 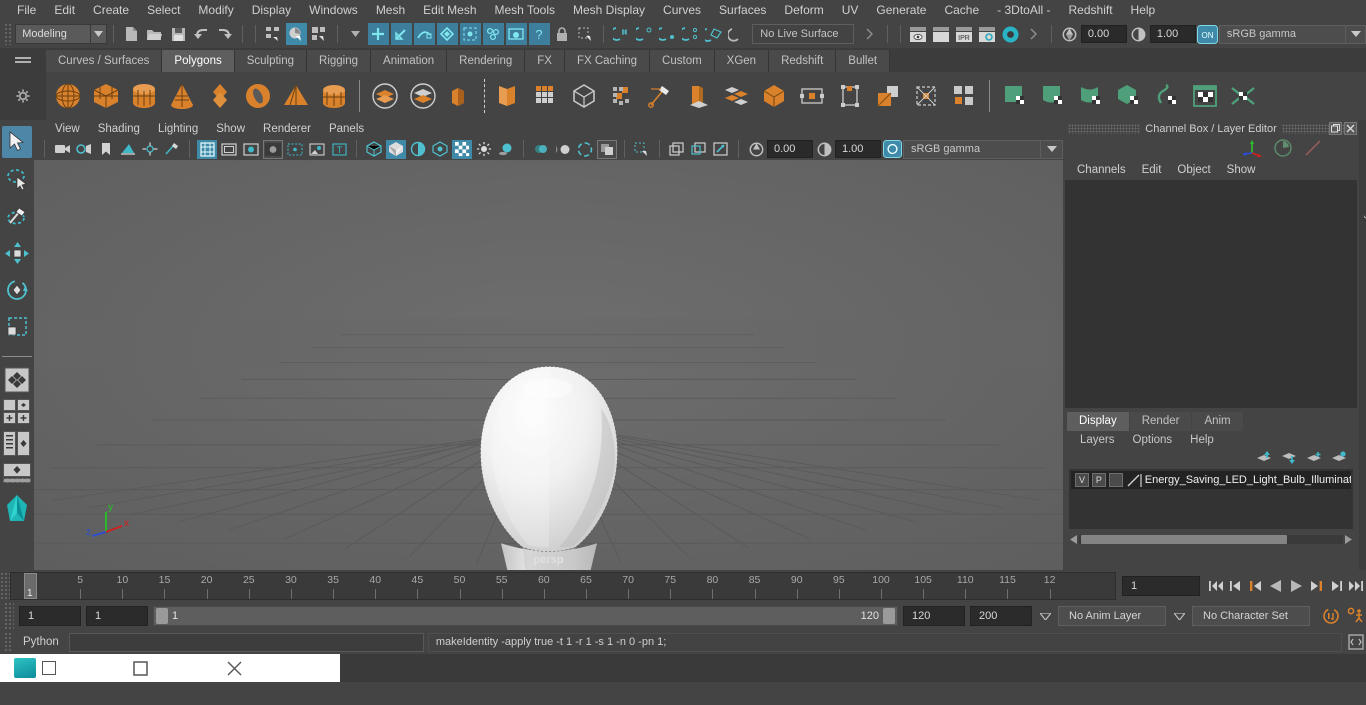 I want to click on mask-handles-icon, so click(x=378, y=34).